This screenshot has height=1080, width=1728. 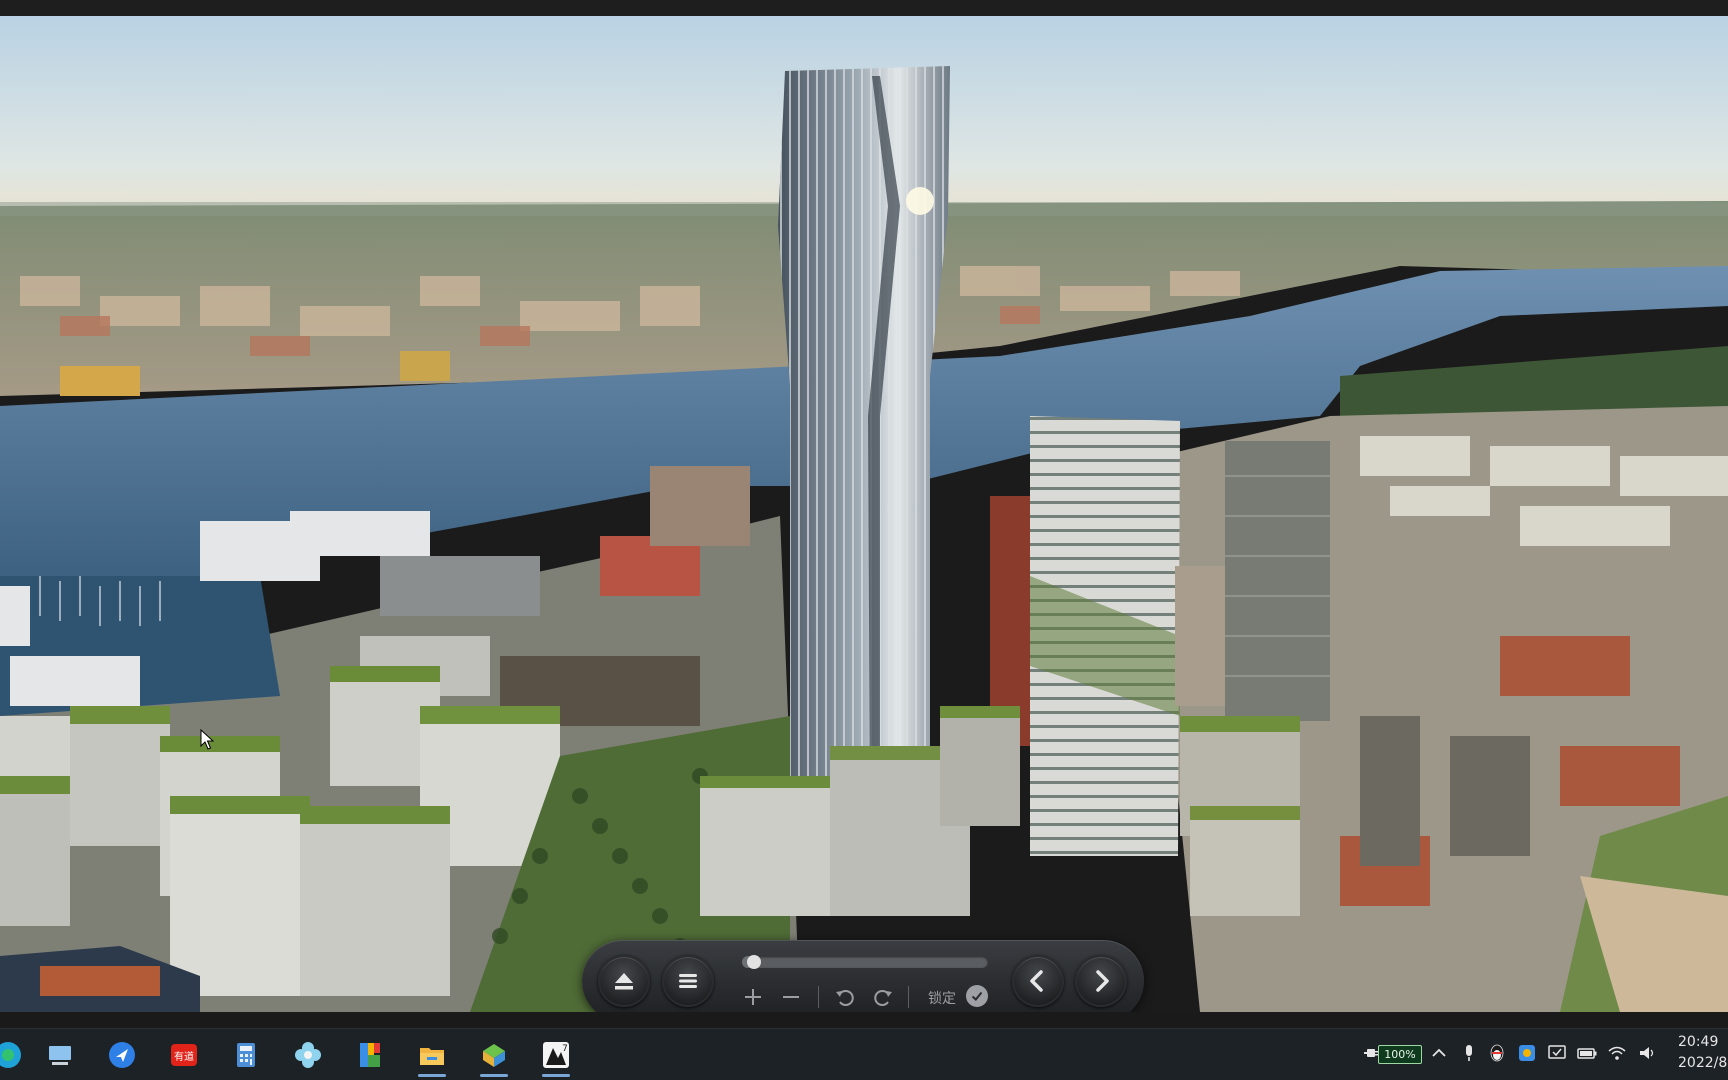 I want to click on calculator-icon, so click(x=246, y=1055).